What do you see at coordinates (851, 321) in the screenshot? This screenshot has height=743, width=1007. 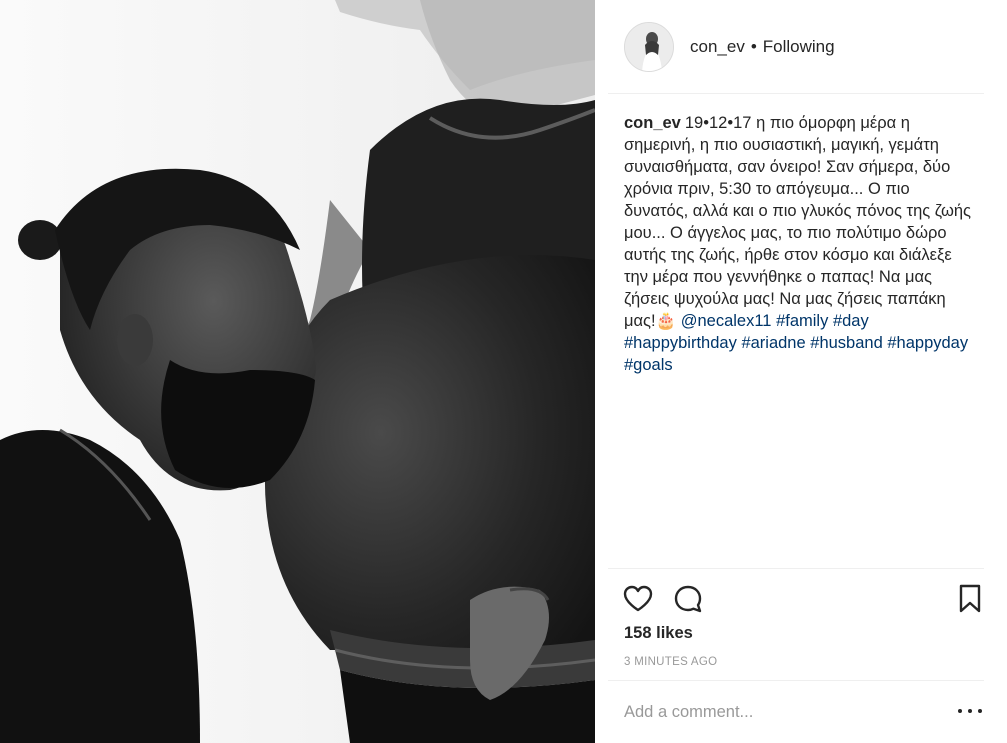 I see `hashtag-day: #day` at bounding box center [851, 321].